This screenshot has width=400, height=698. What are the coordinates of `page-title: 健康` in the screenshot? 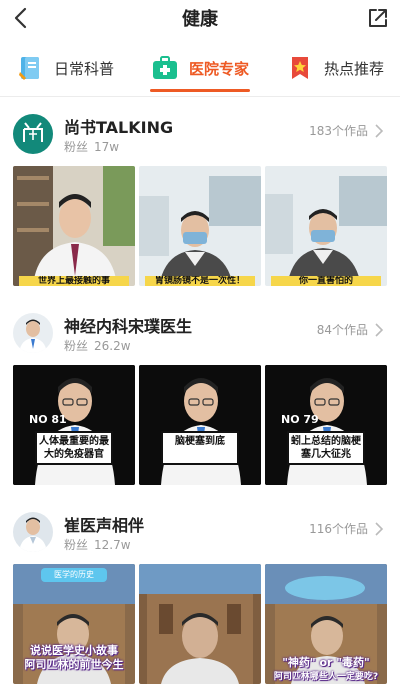 It's located at (200, 19).